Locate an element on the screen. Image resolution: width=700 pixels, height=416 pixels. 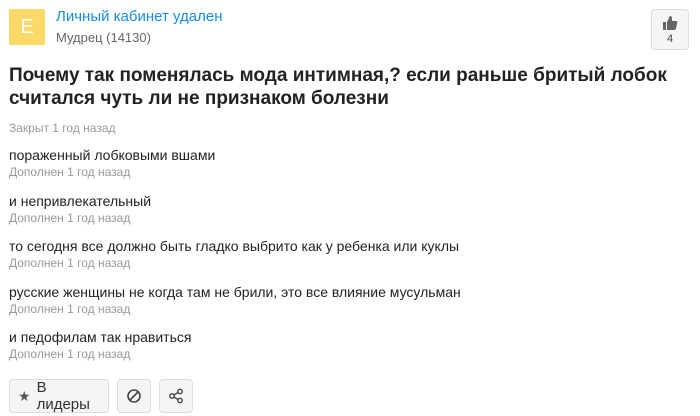
share-icon is located at coordinates (176, 396).